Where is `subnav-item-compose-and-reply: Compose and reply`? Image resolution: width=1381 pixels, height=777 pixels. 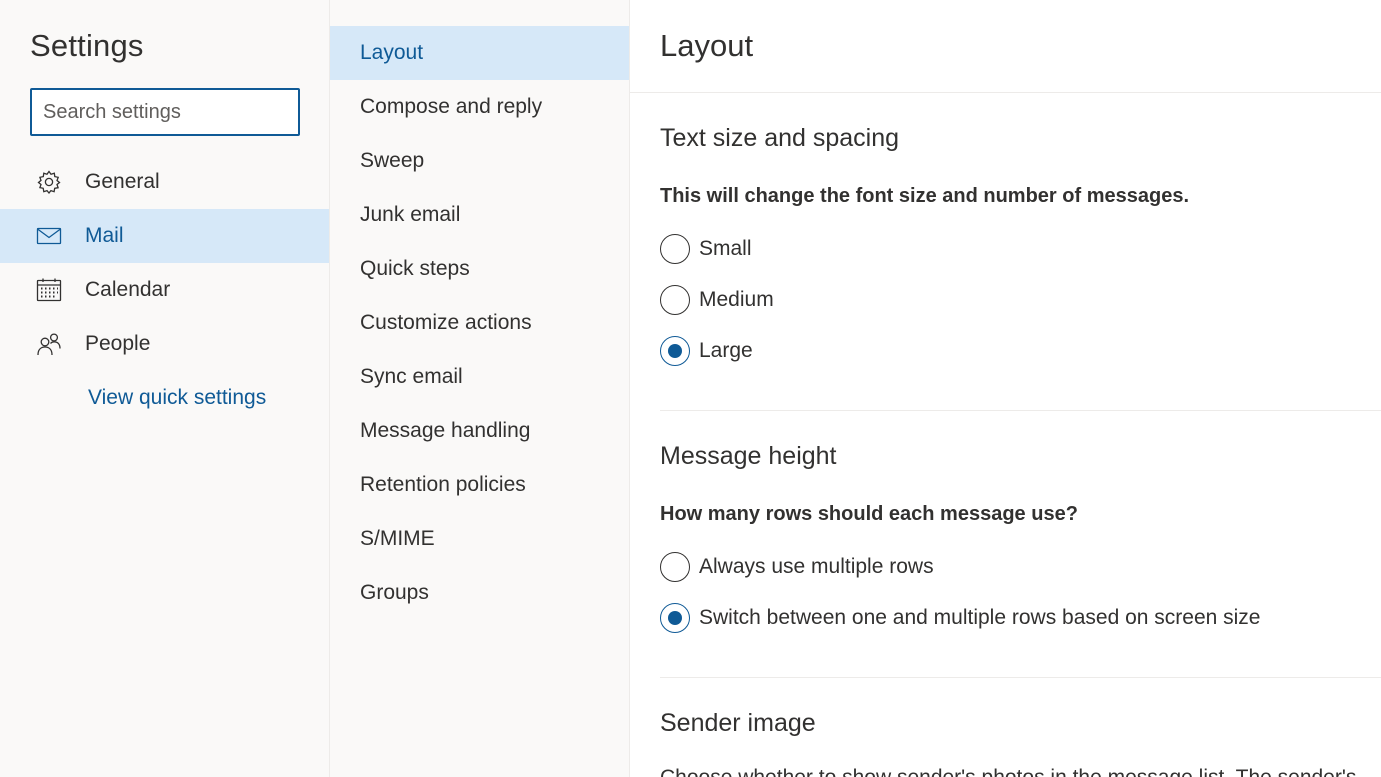 subnav-item-compose-and-reply: Compose and reply is located at coordinates (479, 107).